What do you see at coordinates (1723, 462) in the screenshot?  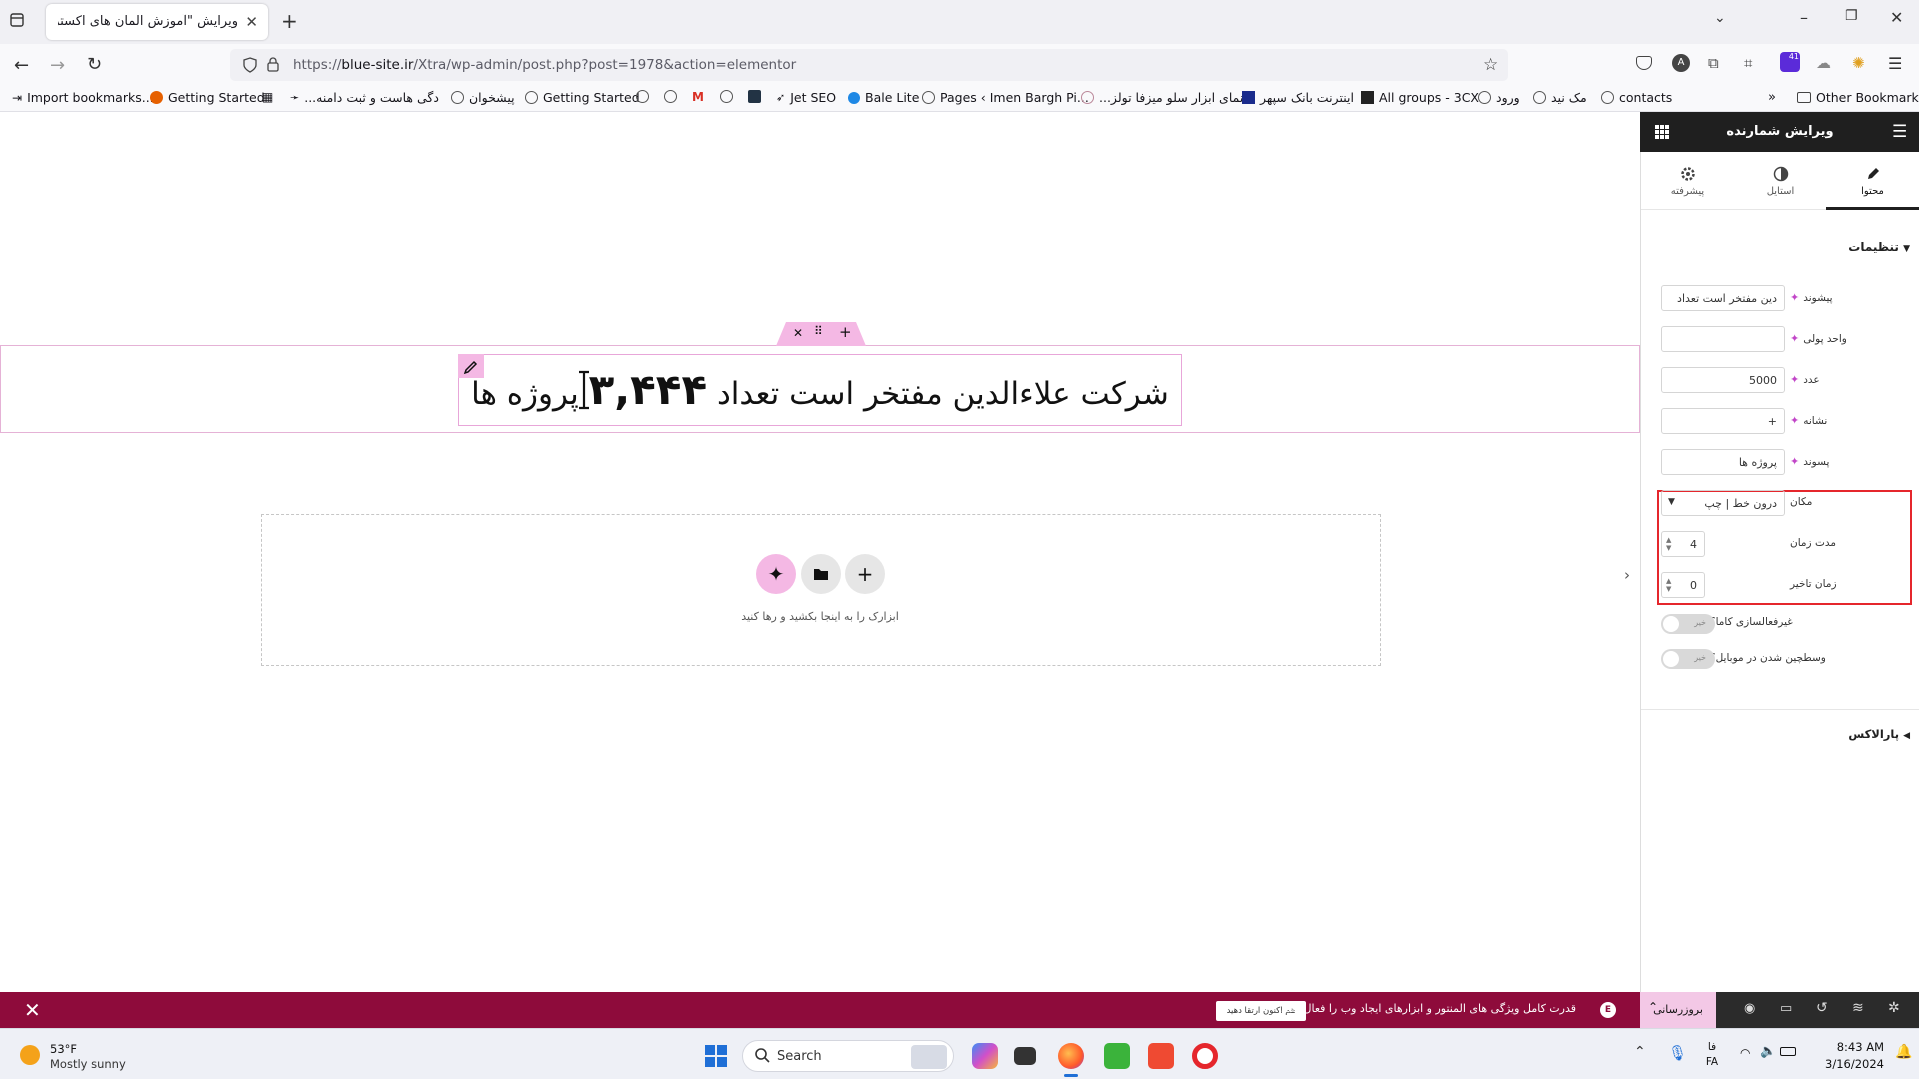 I see `suffix-input: پروژه ها` at bounding box center [1723, 462].